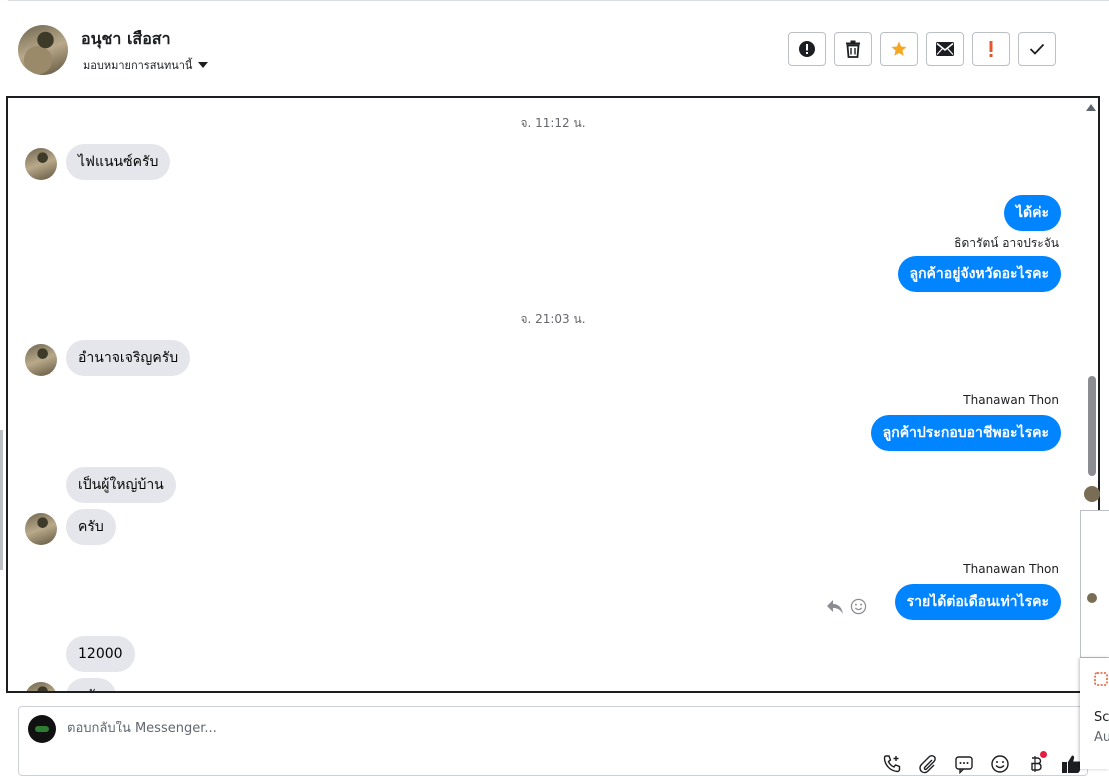 This screenshot has width=1109, height=776. I want to click on attachment-icon, so click(927, 764).